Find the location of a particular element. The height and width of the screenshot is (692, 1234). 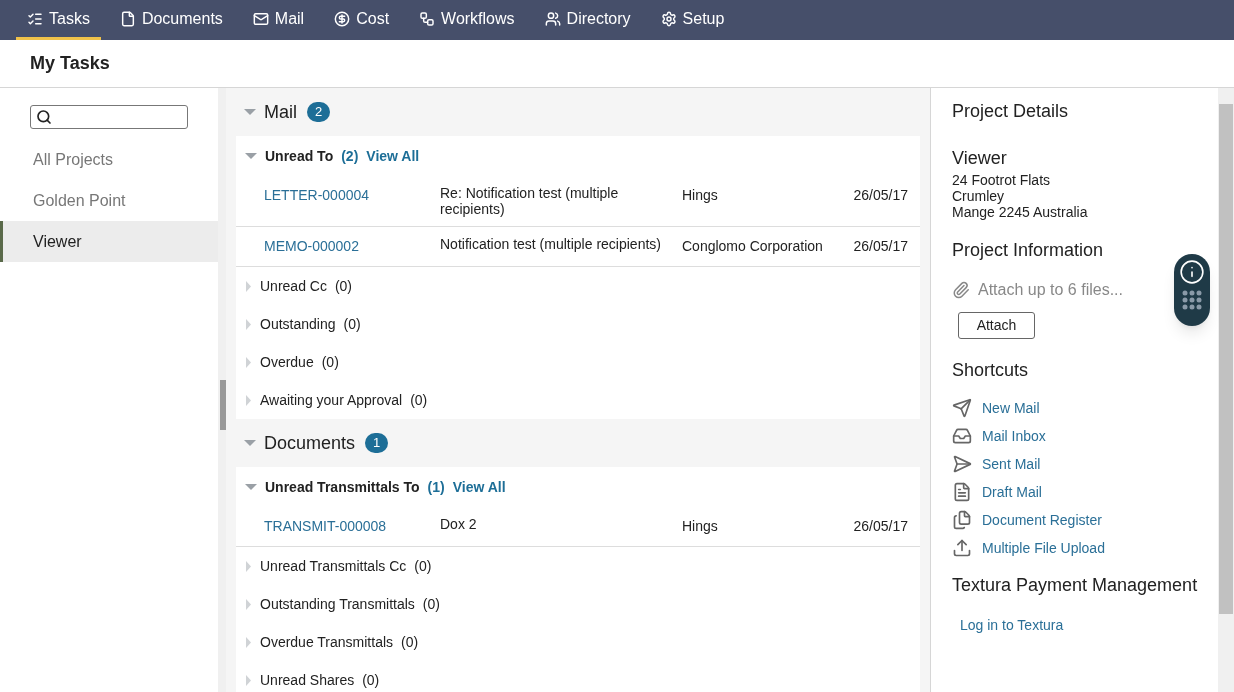

sidebar-item: Golden Point is located at coordinates (109, 200).